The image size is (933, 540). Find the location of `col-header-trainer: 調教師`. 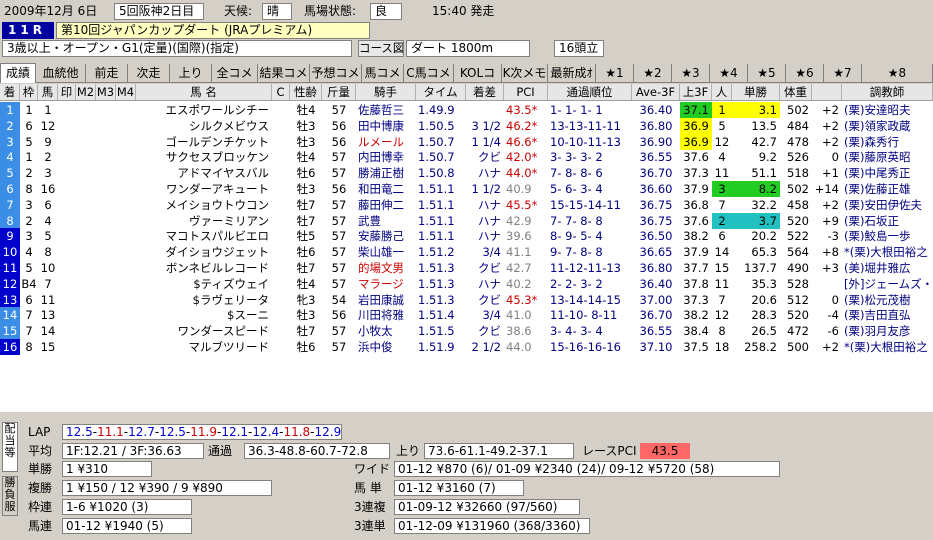

col-header-trainer: 調教師 is located at coordinates (887, 92).